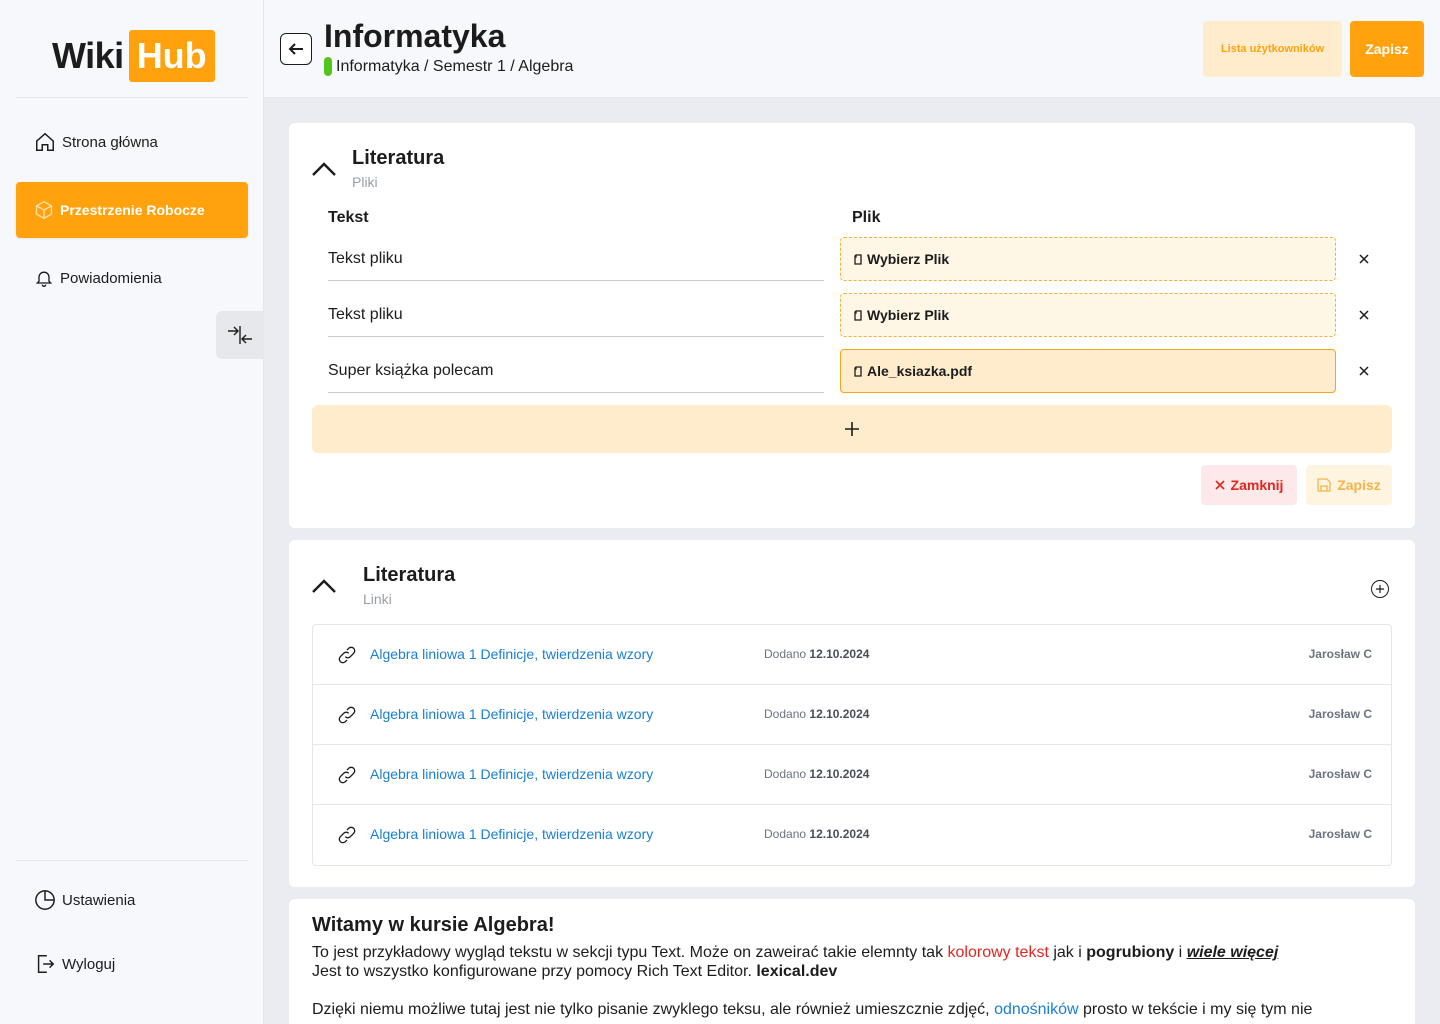 The width and height of the screenshot is (1440, 1024). I want to click on bold-italic-underline-text: wiele więcej, so click(1232, 952).